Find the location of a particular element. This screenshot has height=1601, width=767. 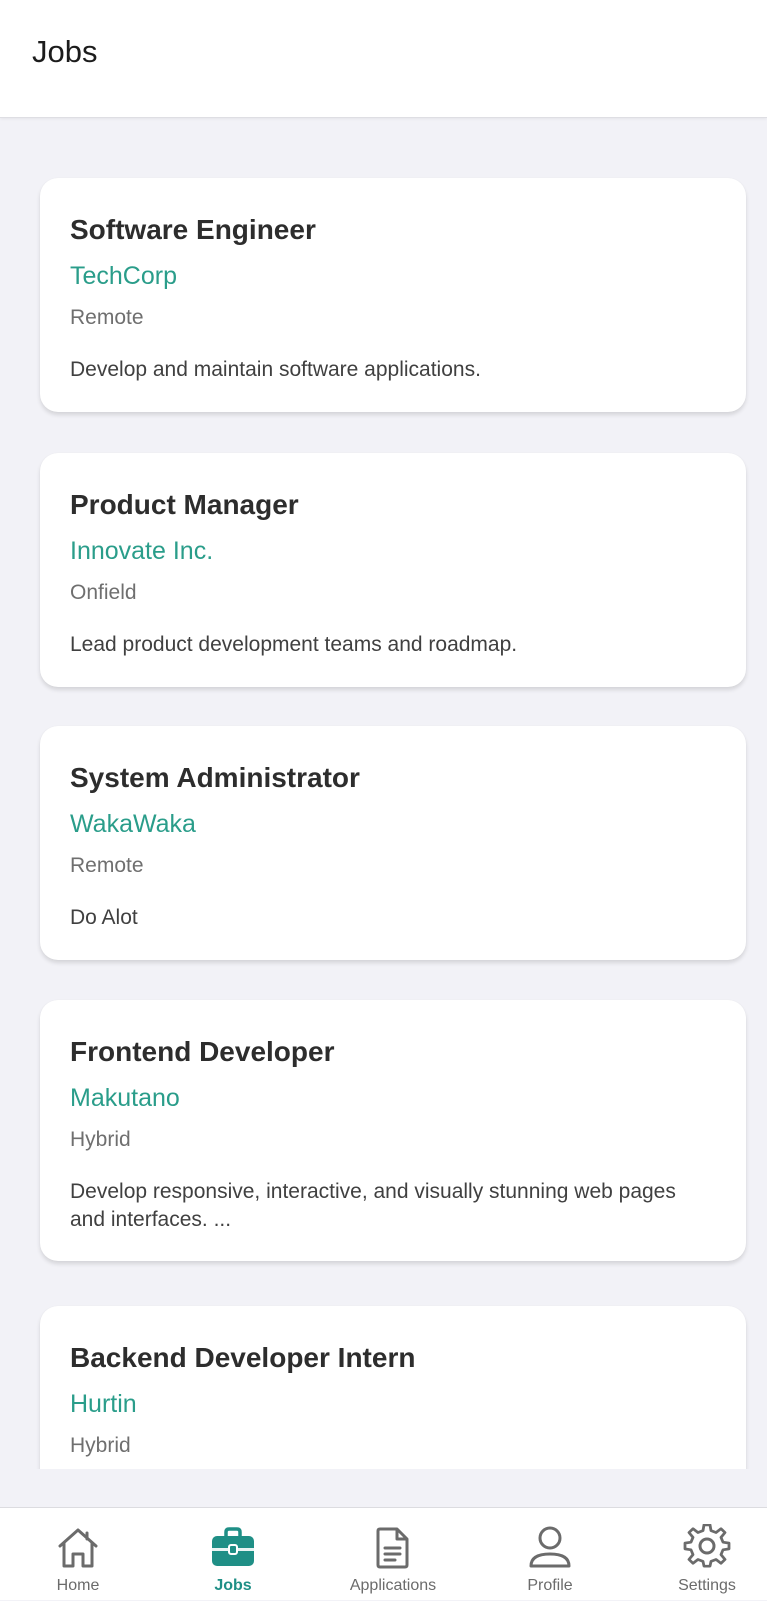

tab-settings: Settings is located at coordinates (707, 1554).